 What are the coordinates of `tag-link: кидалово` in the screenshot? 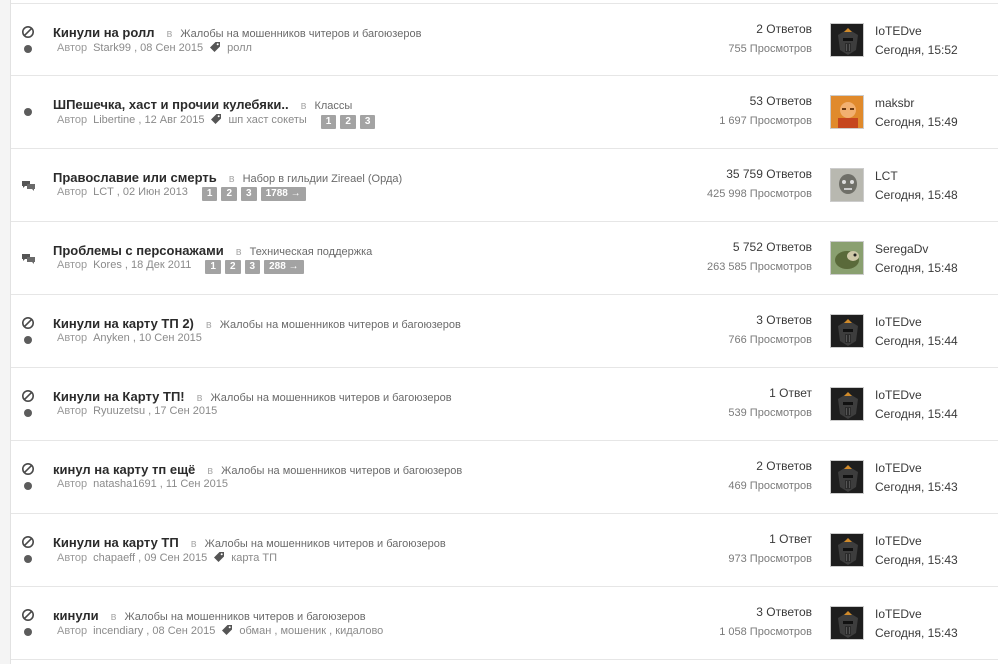 It's located at (359, 631).